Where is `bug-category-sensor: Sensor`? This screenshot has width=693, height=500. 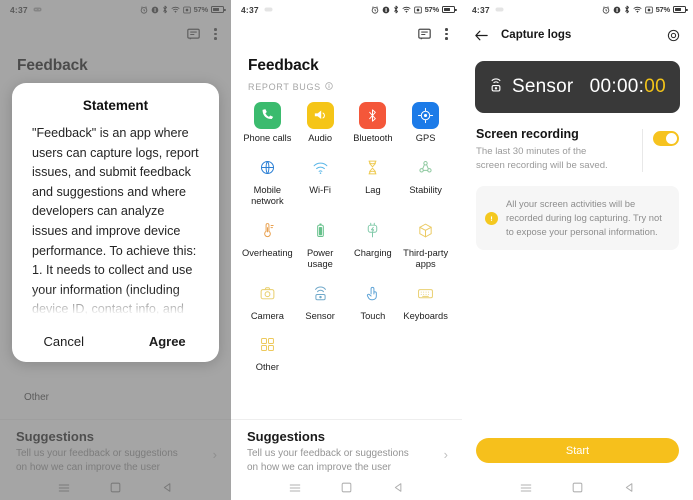
bug-category-sensor: Sensor is located at coordinates (320, 301).